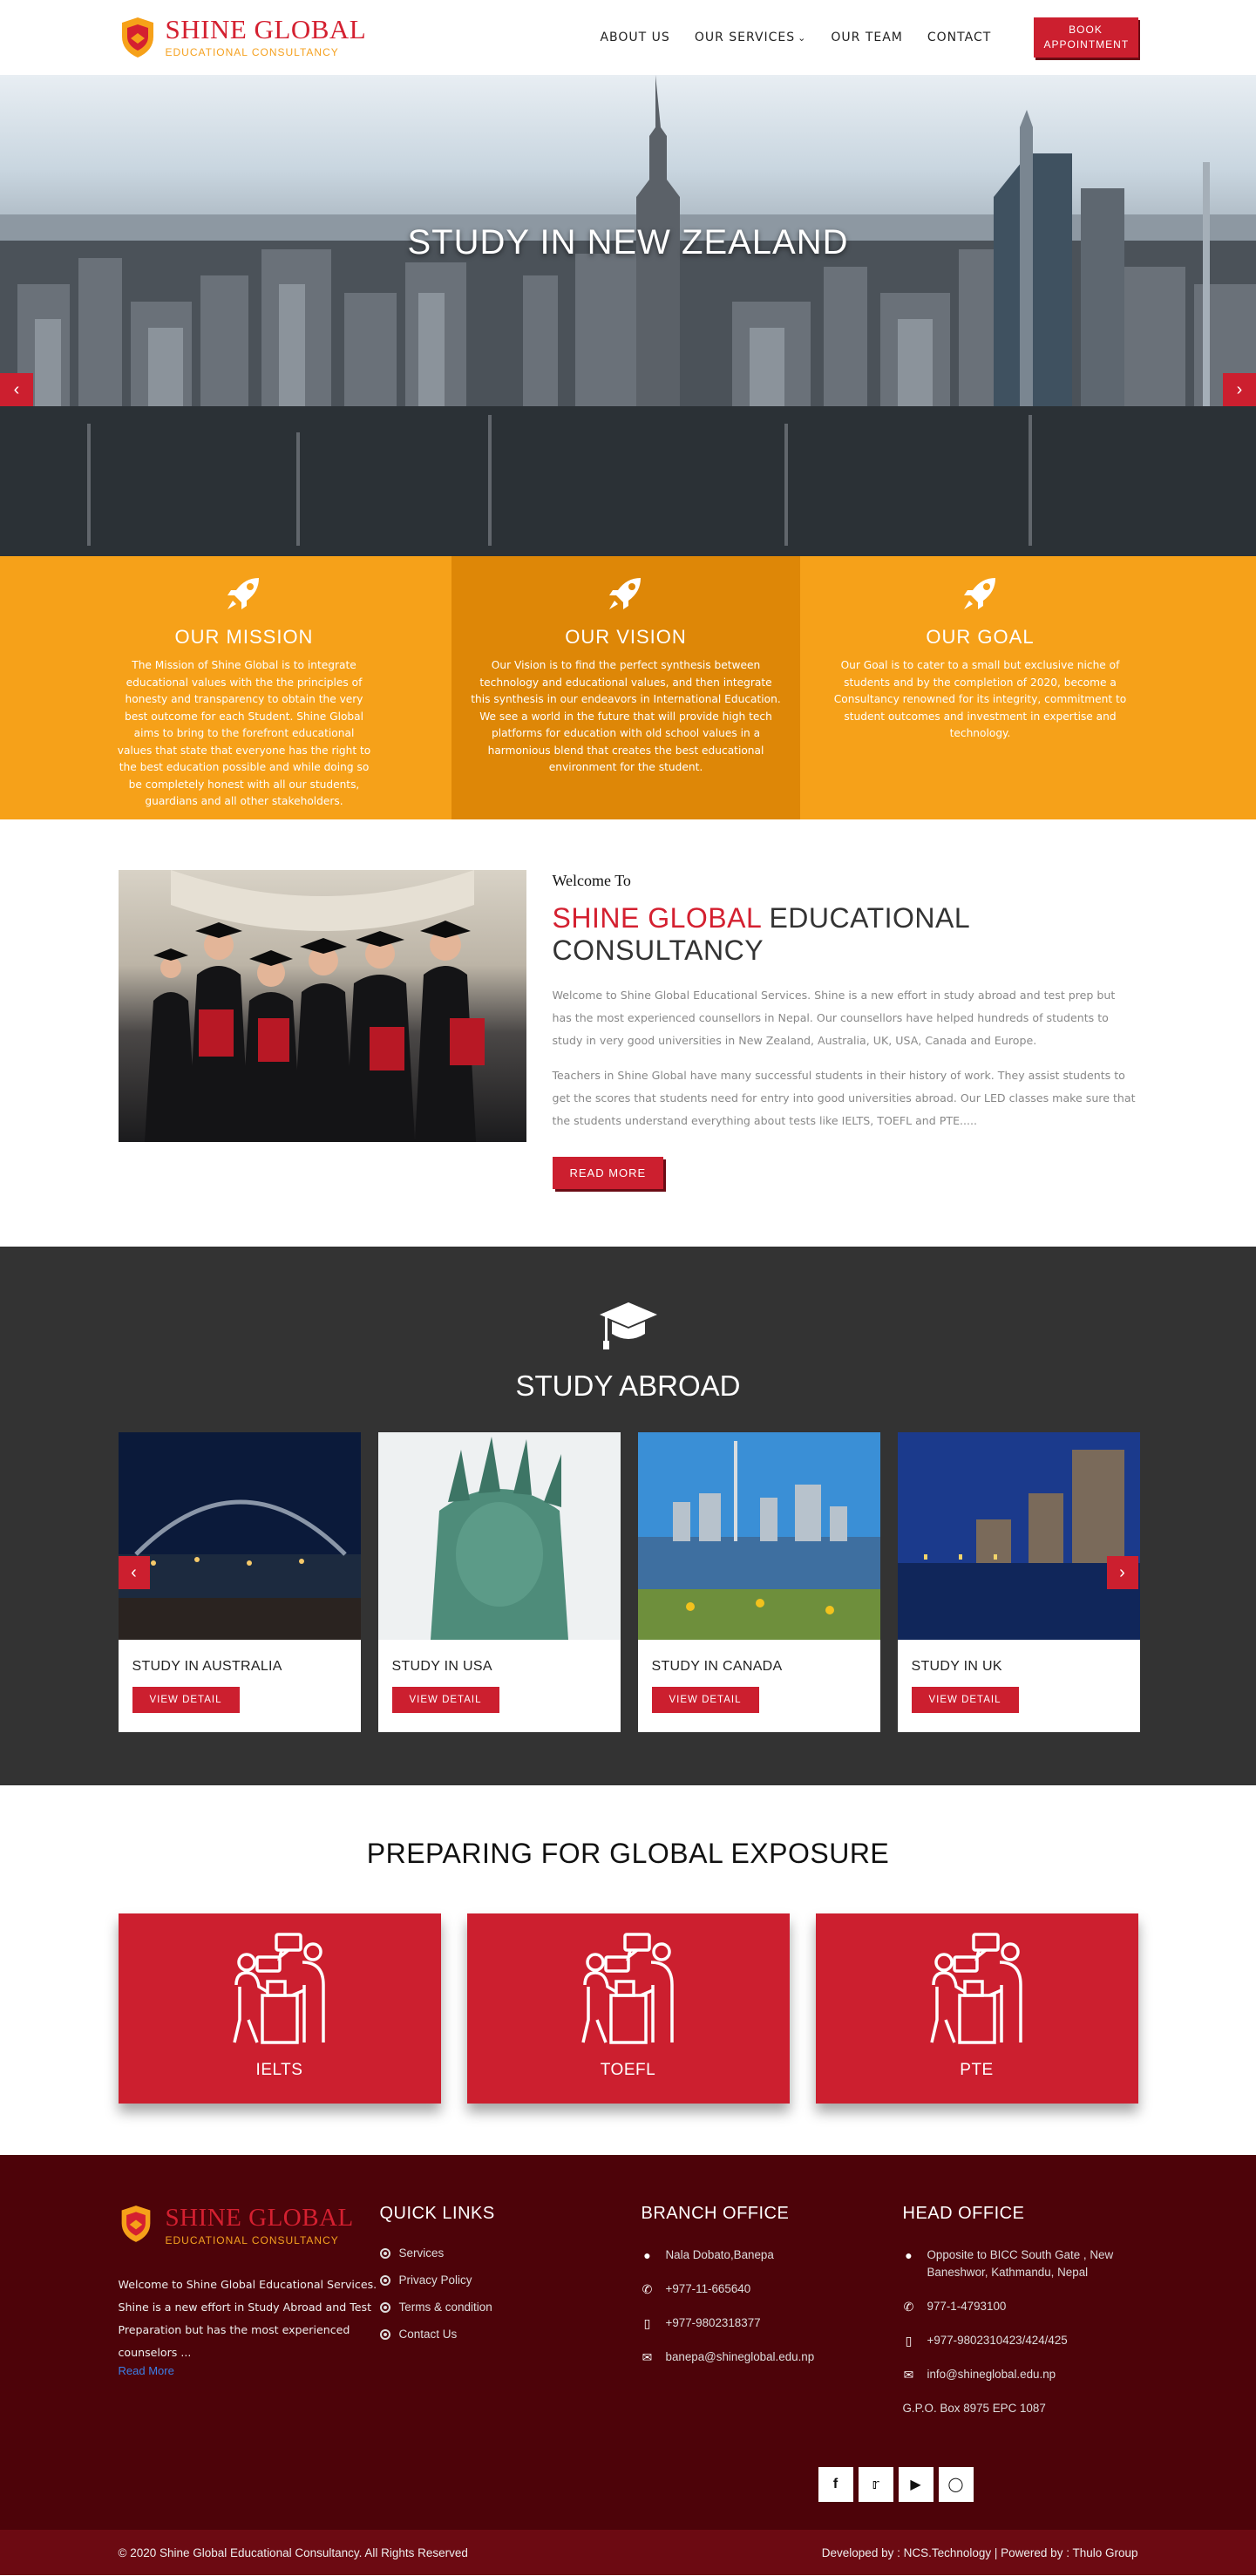 This screenshot has height=2576, width=1256. I want to click on chevron-left-icon: ‹, so click(134, 1572).